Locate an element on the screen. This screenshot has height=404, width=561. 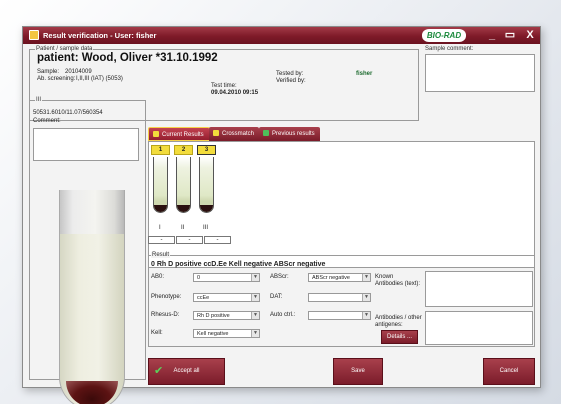
tested-by-value: fisher is located at coordinates (364, 74).